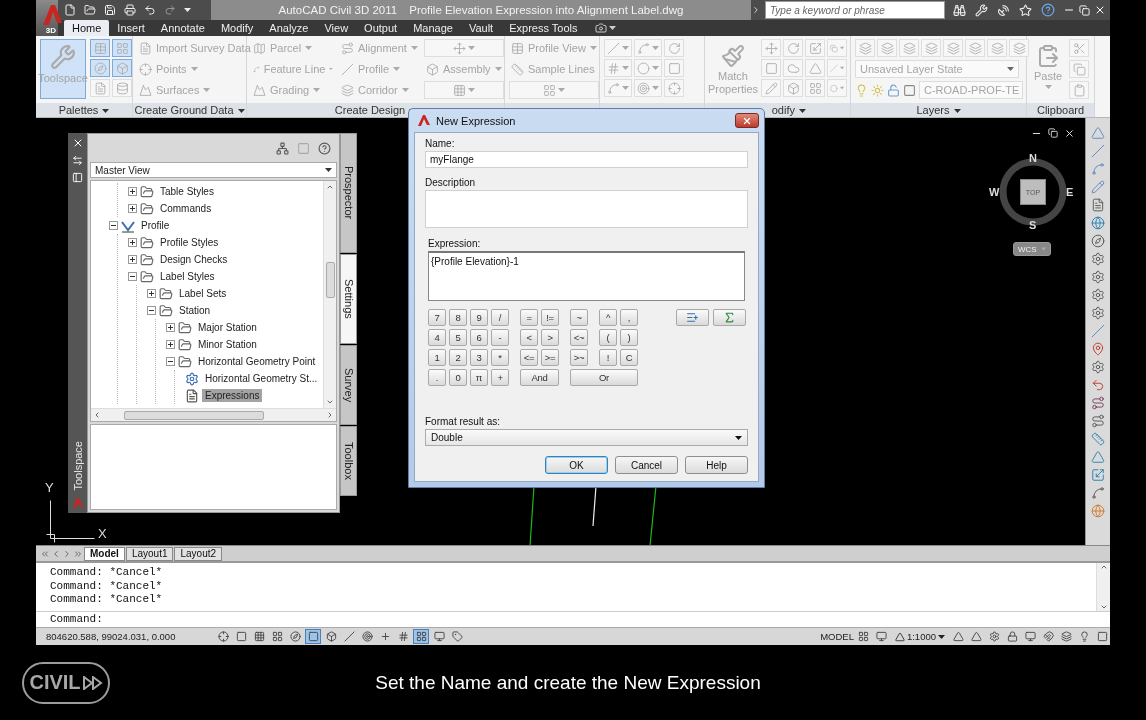  I want to click on keypad-key: ), so click(629, 337).